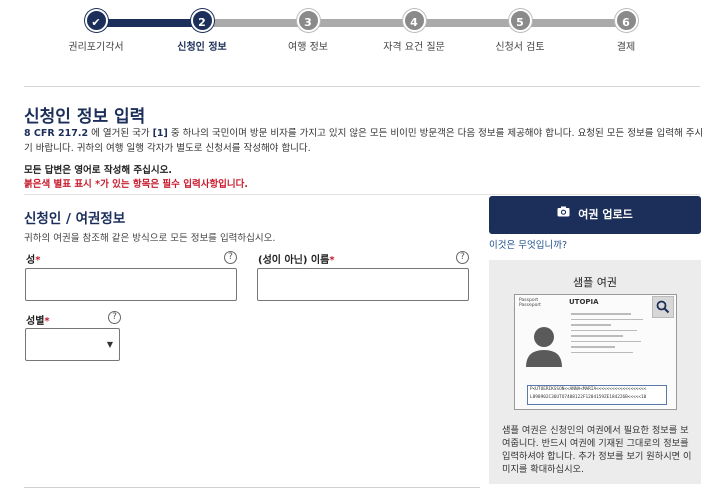 This screenshot has width=720, height=498. I want to click on upload-button-label: 여권 업로드, so click(605, 214).